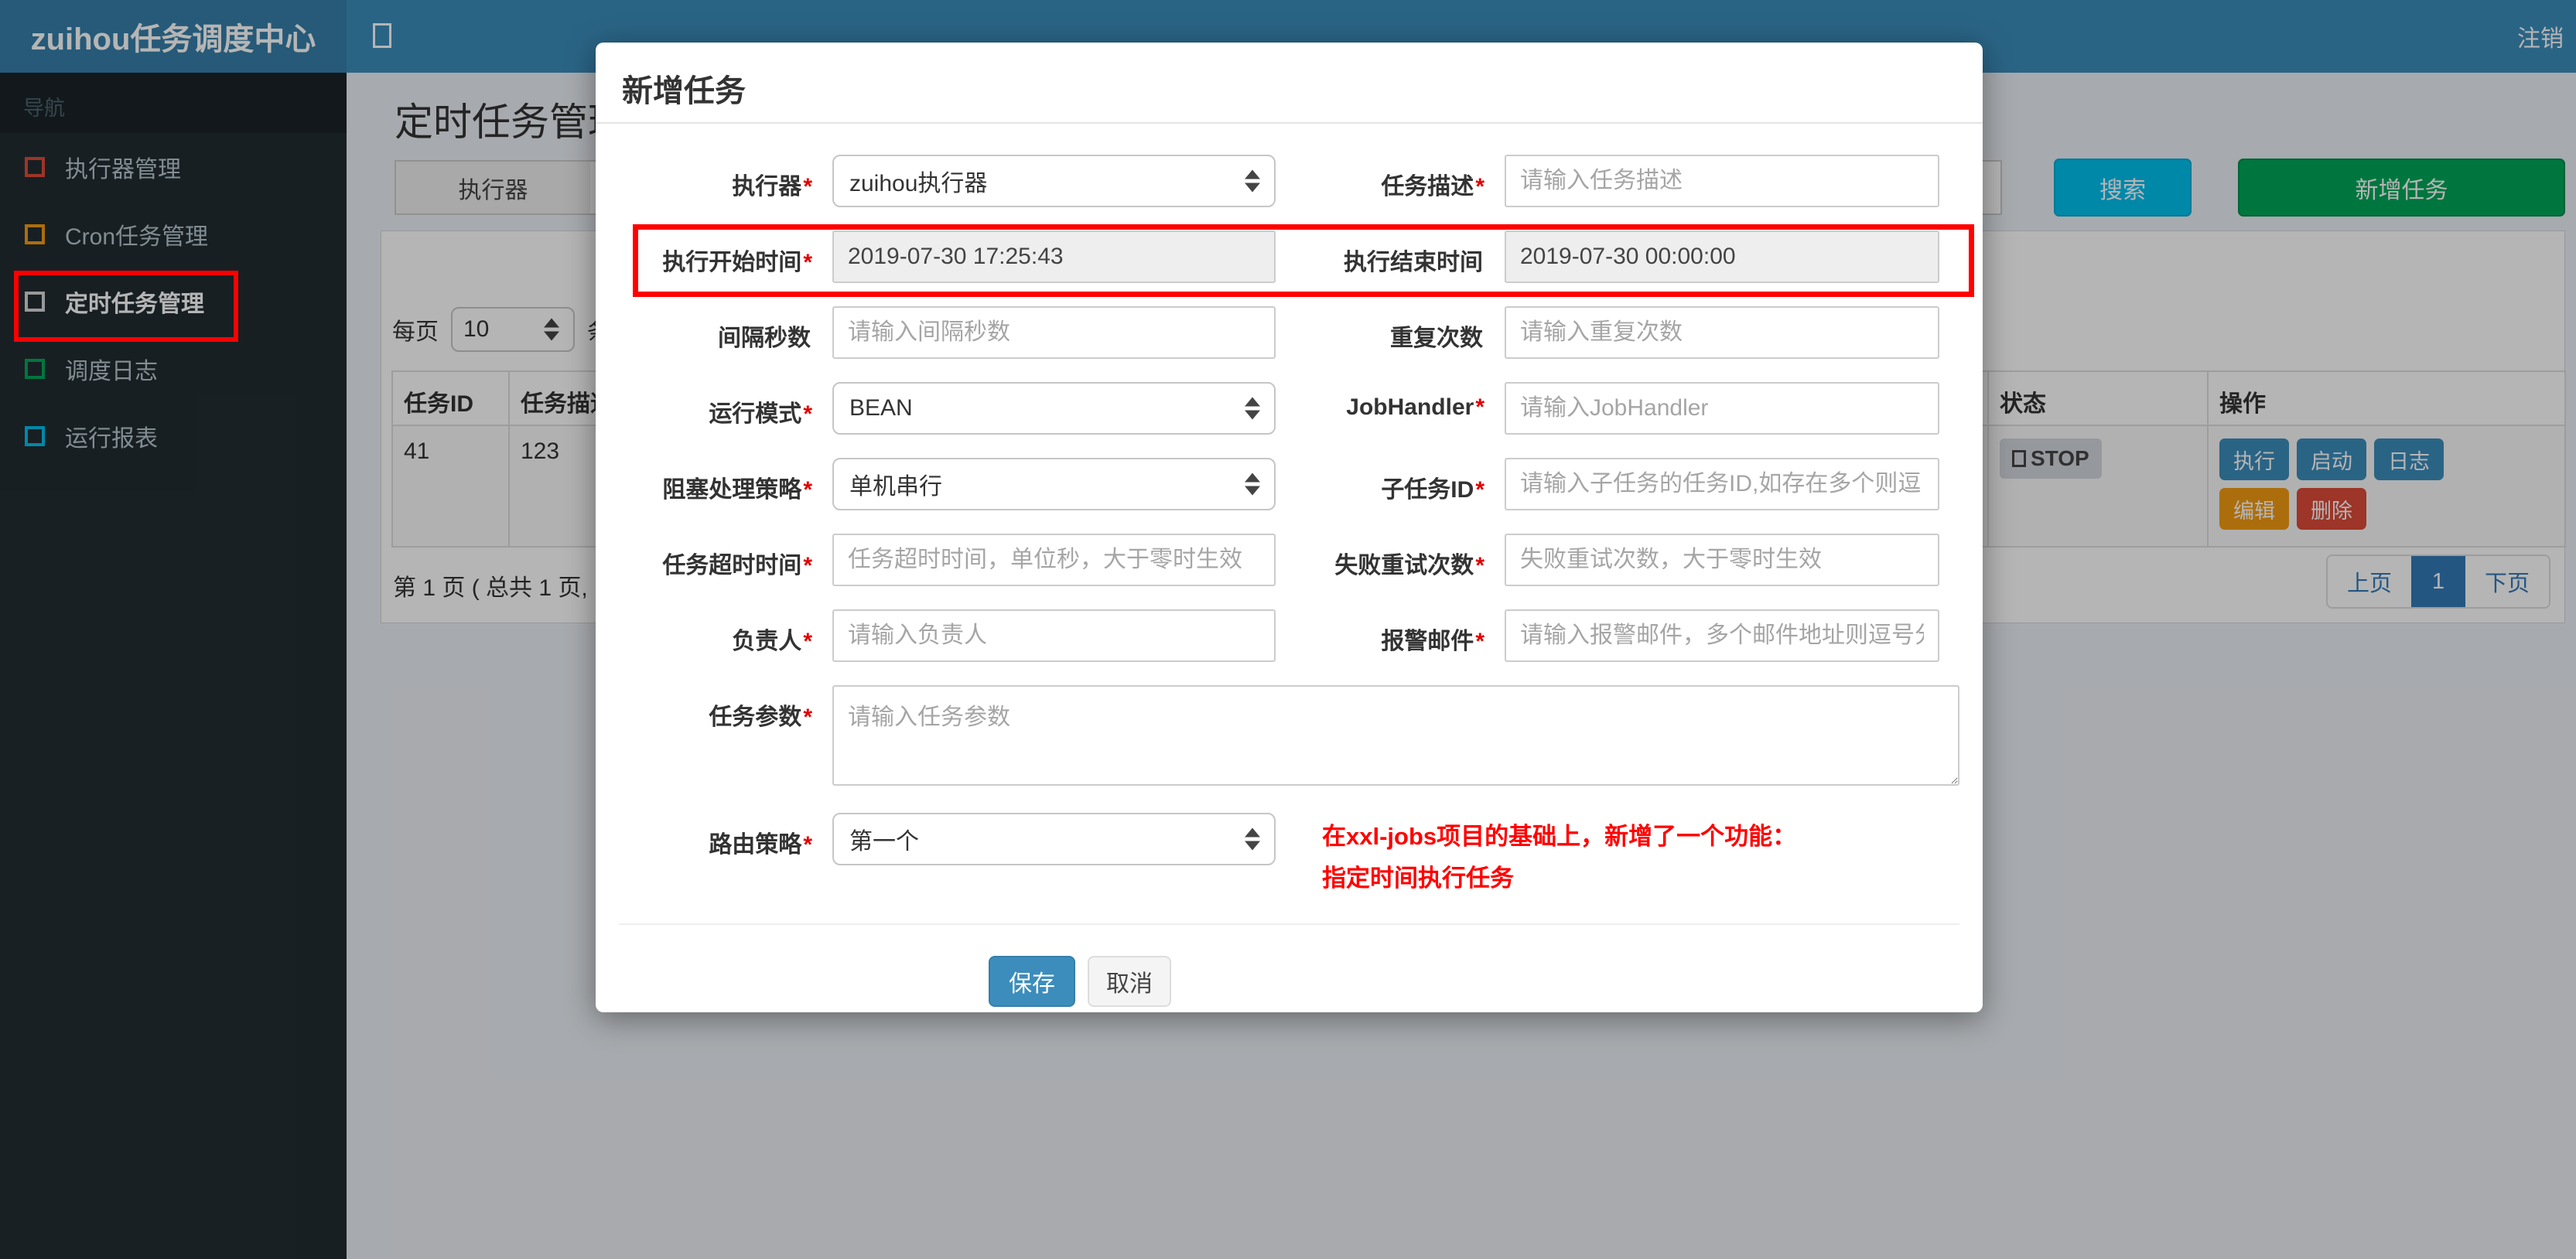 Image resolution: width=2576 pixels, height=1259 pixels. I want to click on child-task-id-label: 子任务ID*, so click(1432, 490).